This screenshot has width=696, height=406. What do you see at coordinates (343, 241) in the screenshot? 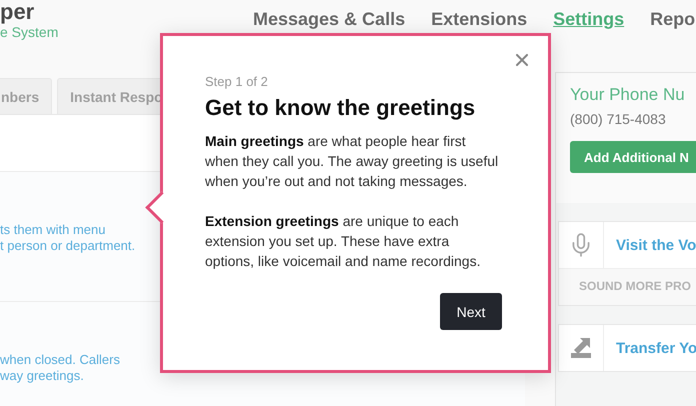
I see `popup-paragraph: Extension greetings are unique to each extension you set up. These have extra options, like voicemail and name recordings.` at bounding box center [343, 241].